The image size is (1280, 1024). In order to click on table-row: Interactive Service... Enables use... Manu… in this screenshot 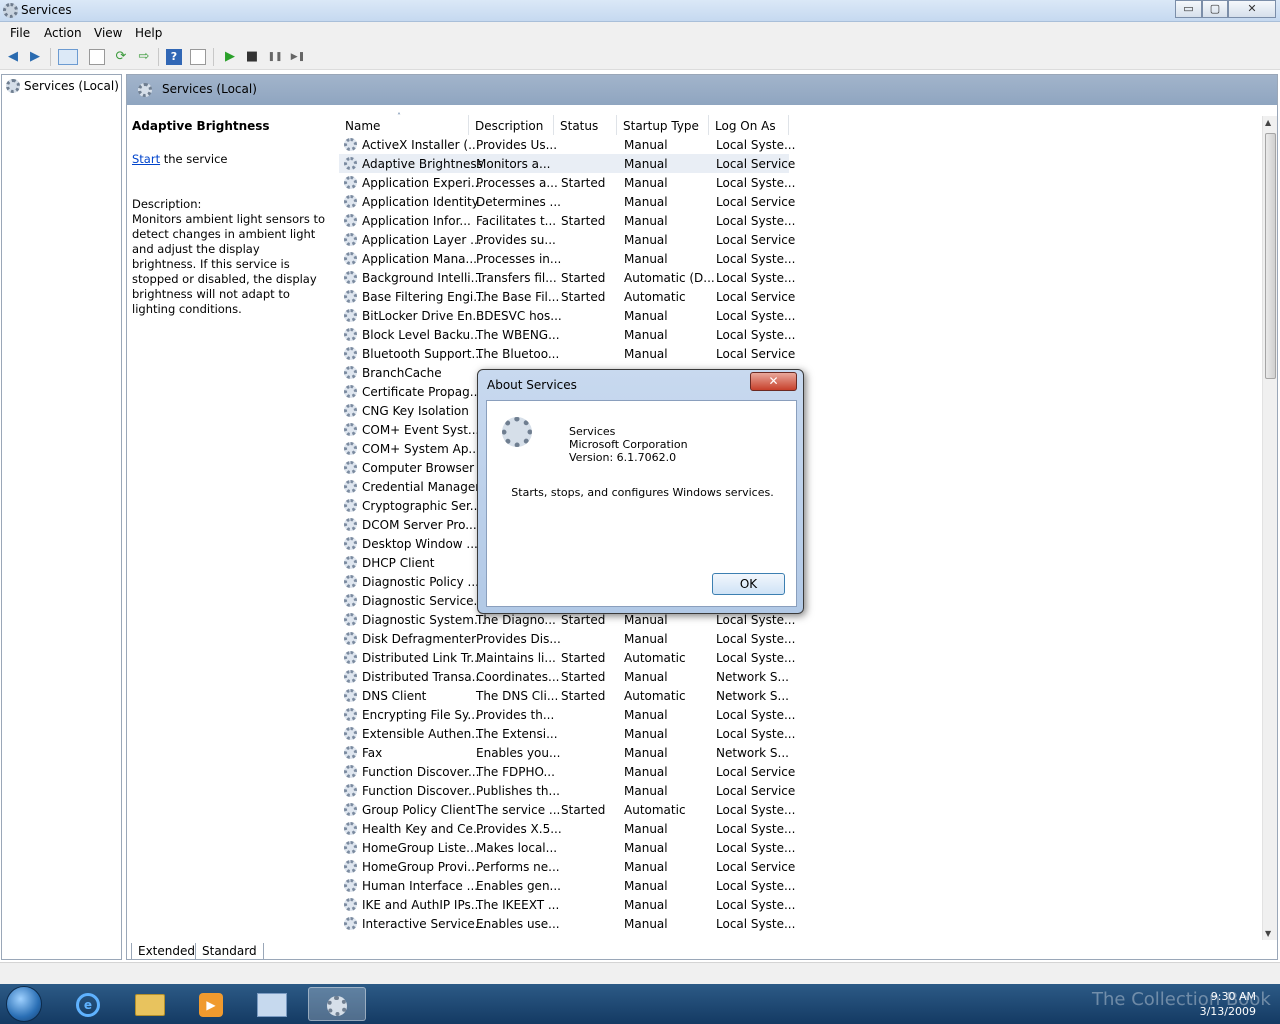, I will do `click(567, 923)`.